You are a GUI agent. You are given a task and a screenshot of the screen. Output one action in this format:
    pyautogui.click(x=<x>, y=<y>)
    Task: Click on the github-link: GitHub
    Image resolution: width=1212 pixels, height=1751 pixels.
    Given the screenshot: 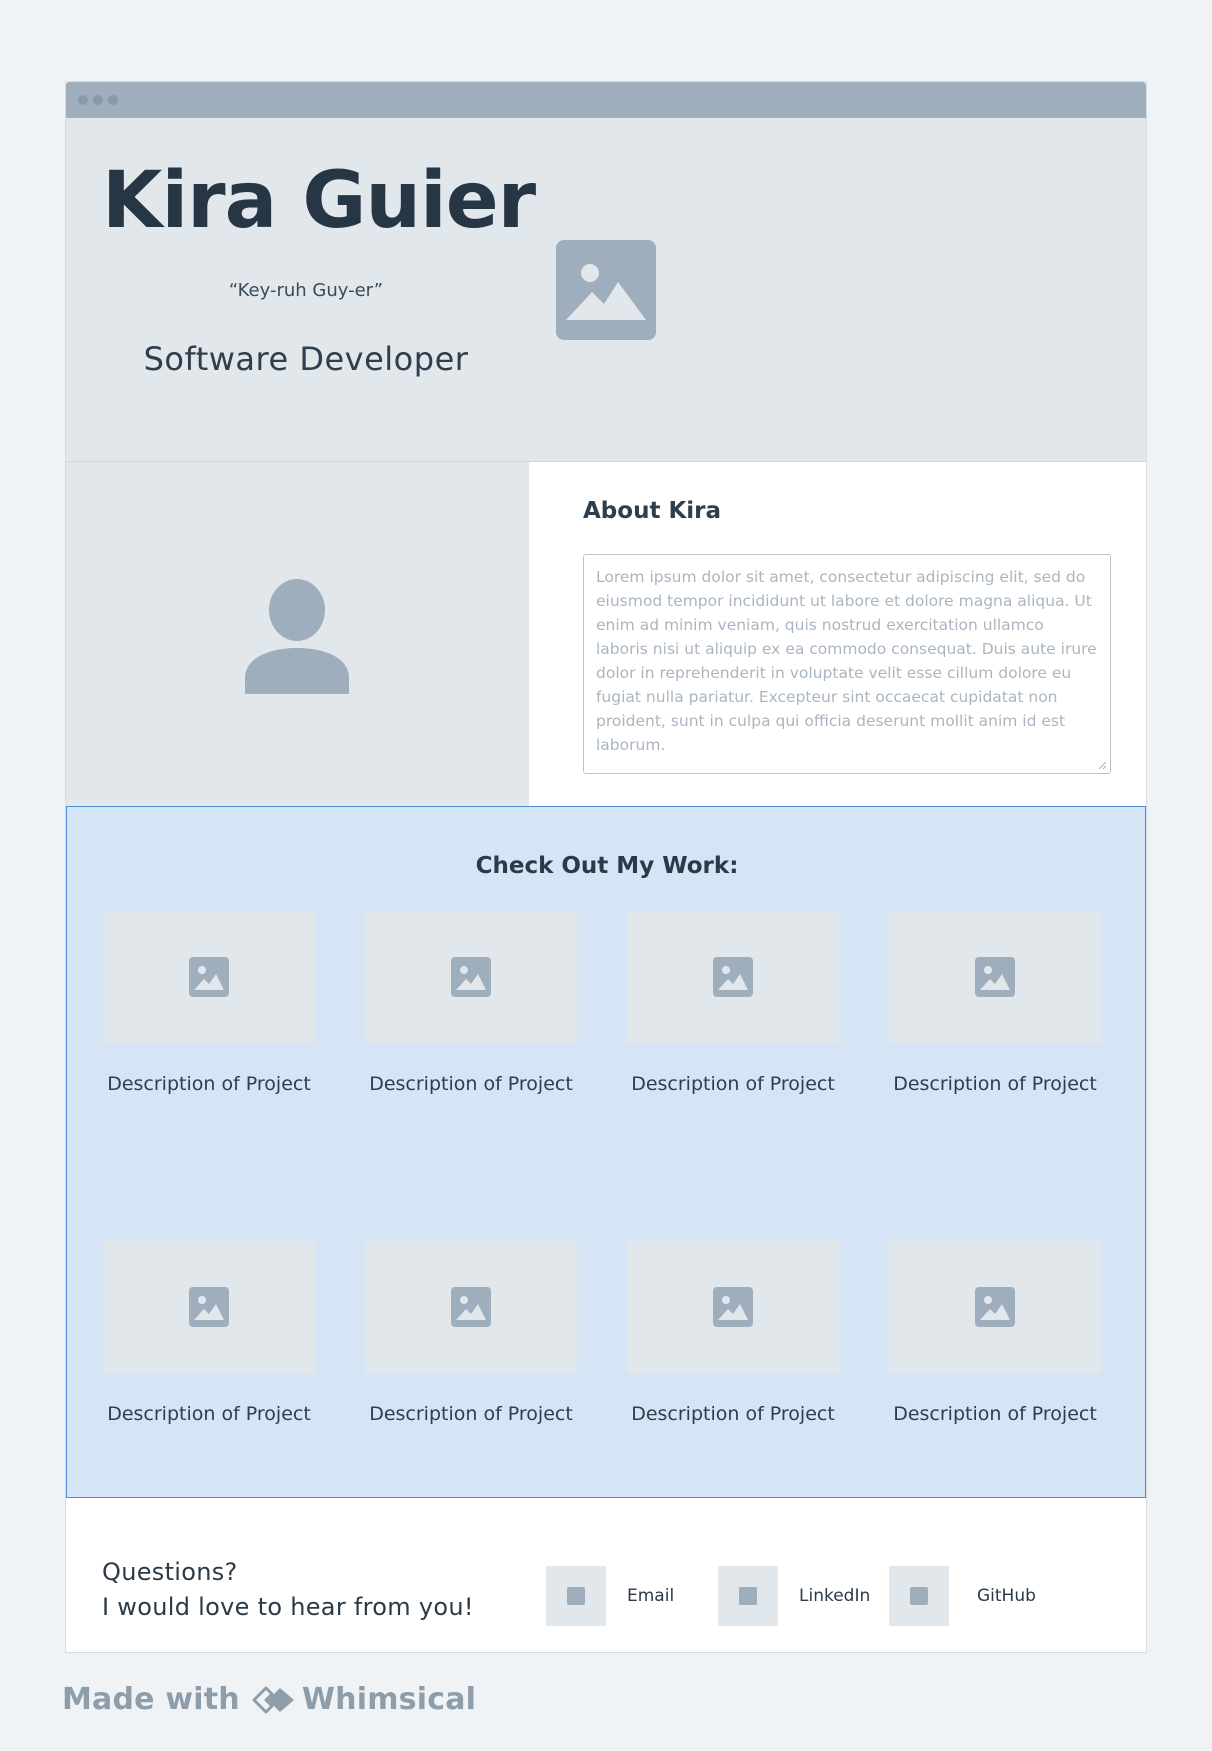 What is the action you would take?
    pyautogui.click(x=1006, y=1596)
    